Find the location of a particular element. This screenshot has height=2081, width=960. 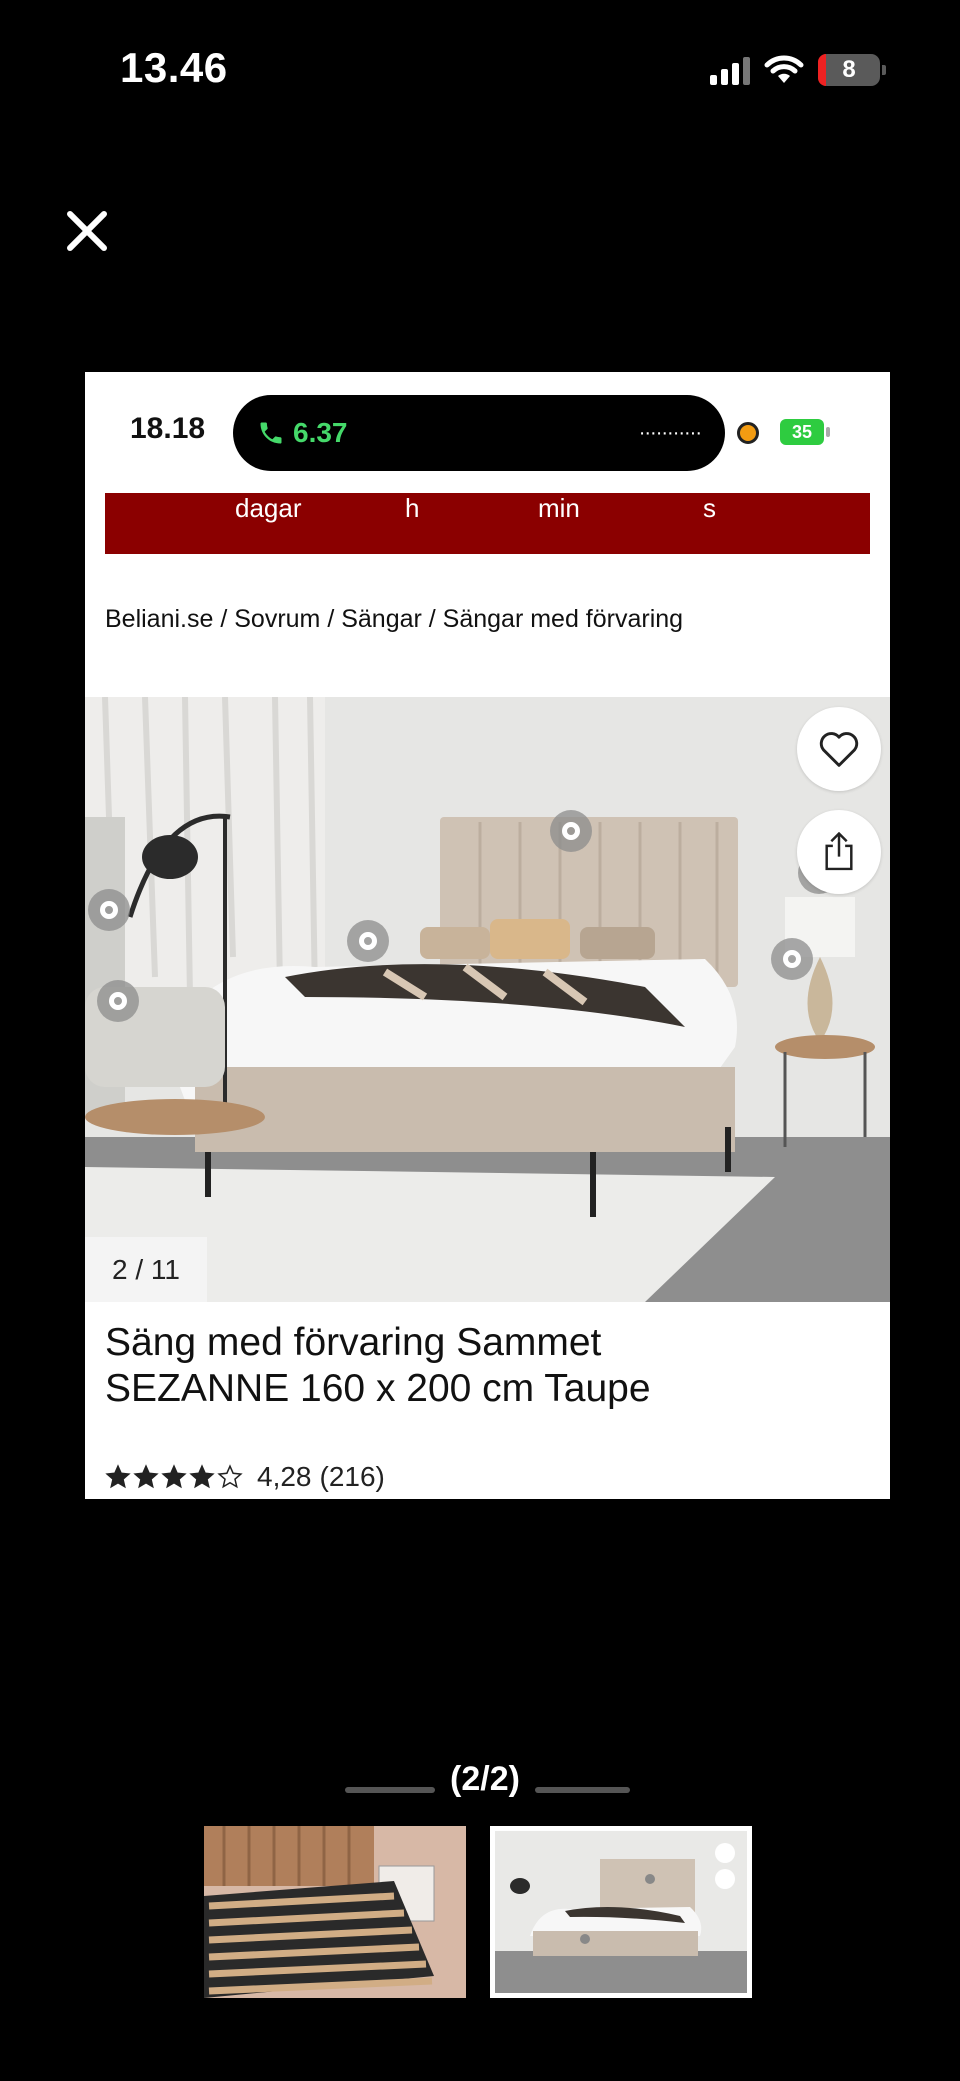

audio-waveform: ··········· is located at coordinates (670, 432).